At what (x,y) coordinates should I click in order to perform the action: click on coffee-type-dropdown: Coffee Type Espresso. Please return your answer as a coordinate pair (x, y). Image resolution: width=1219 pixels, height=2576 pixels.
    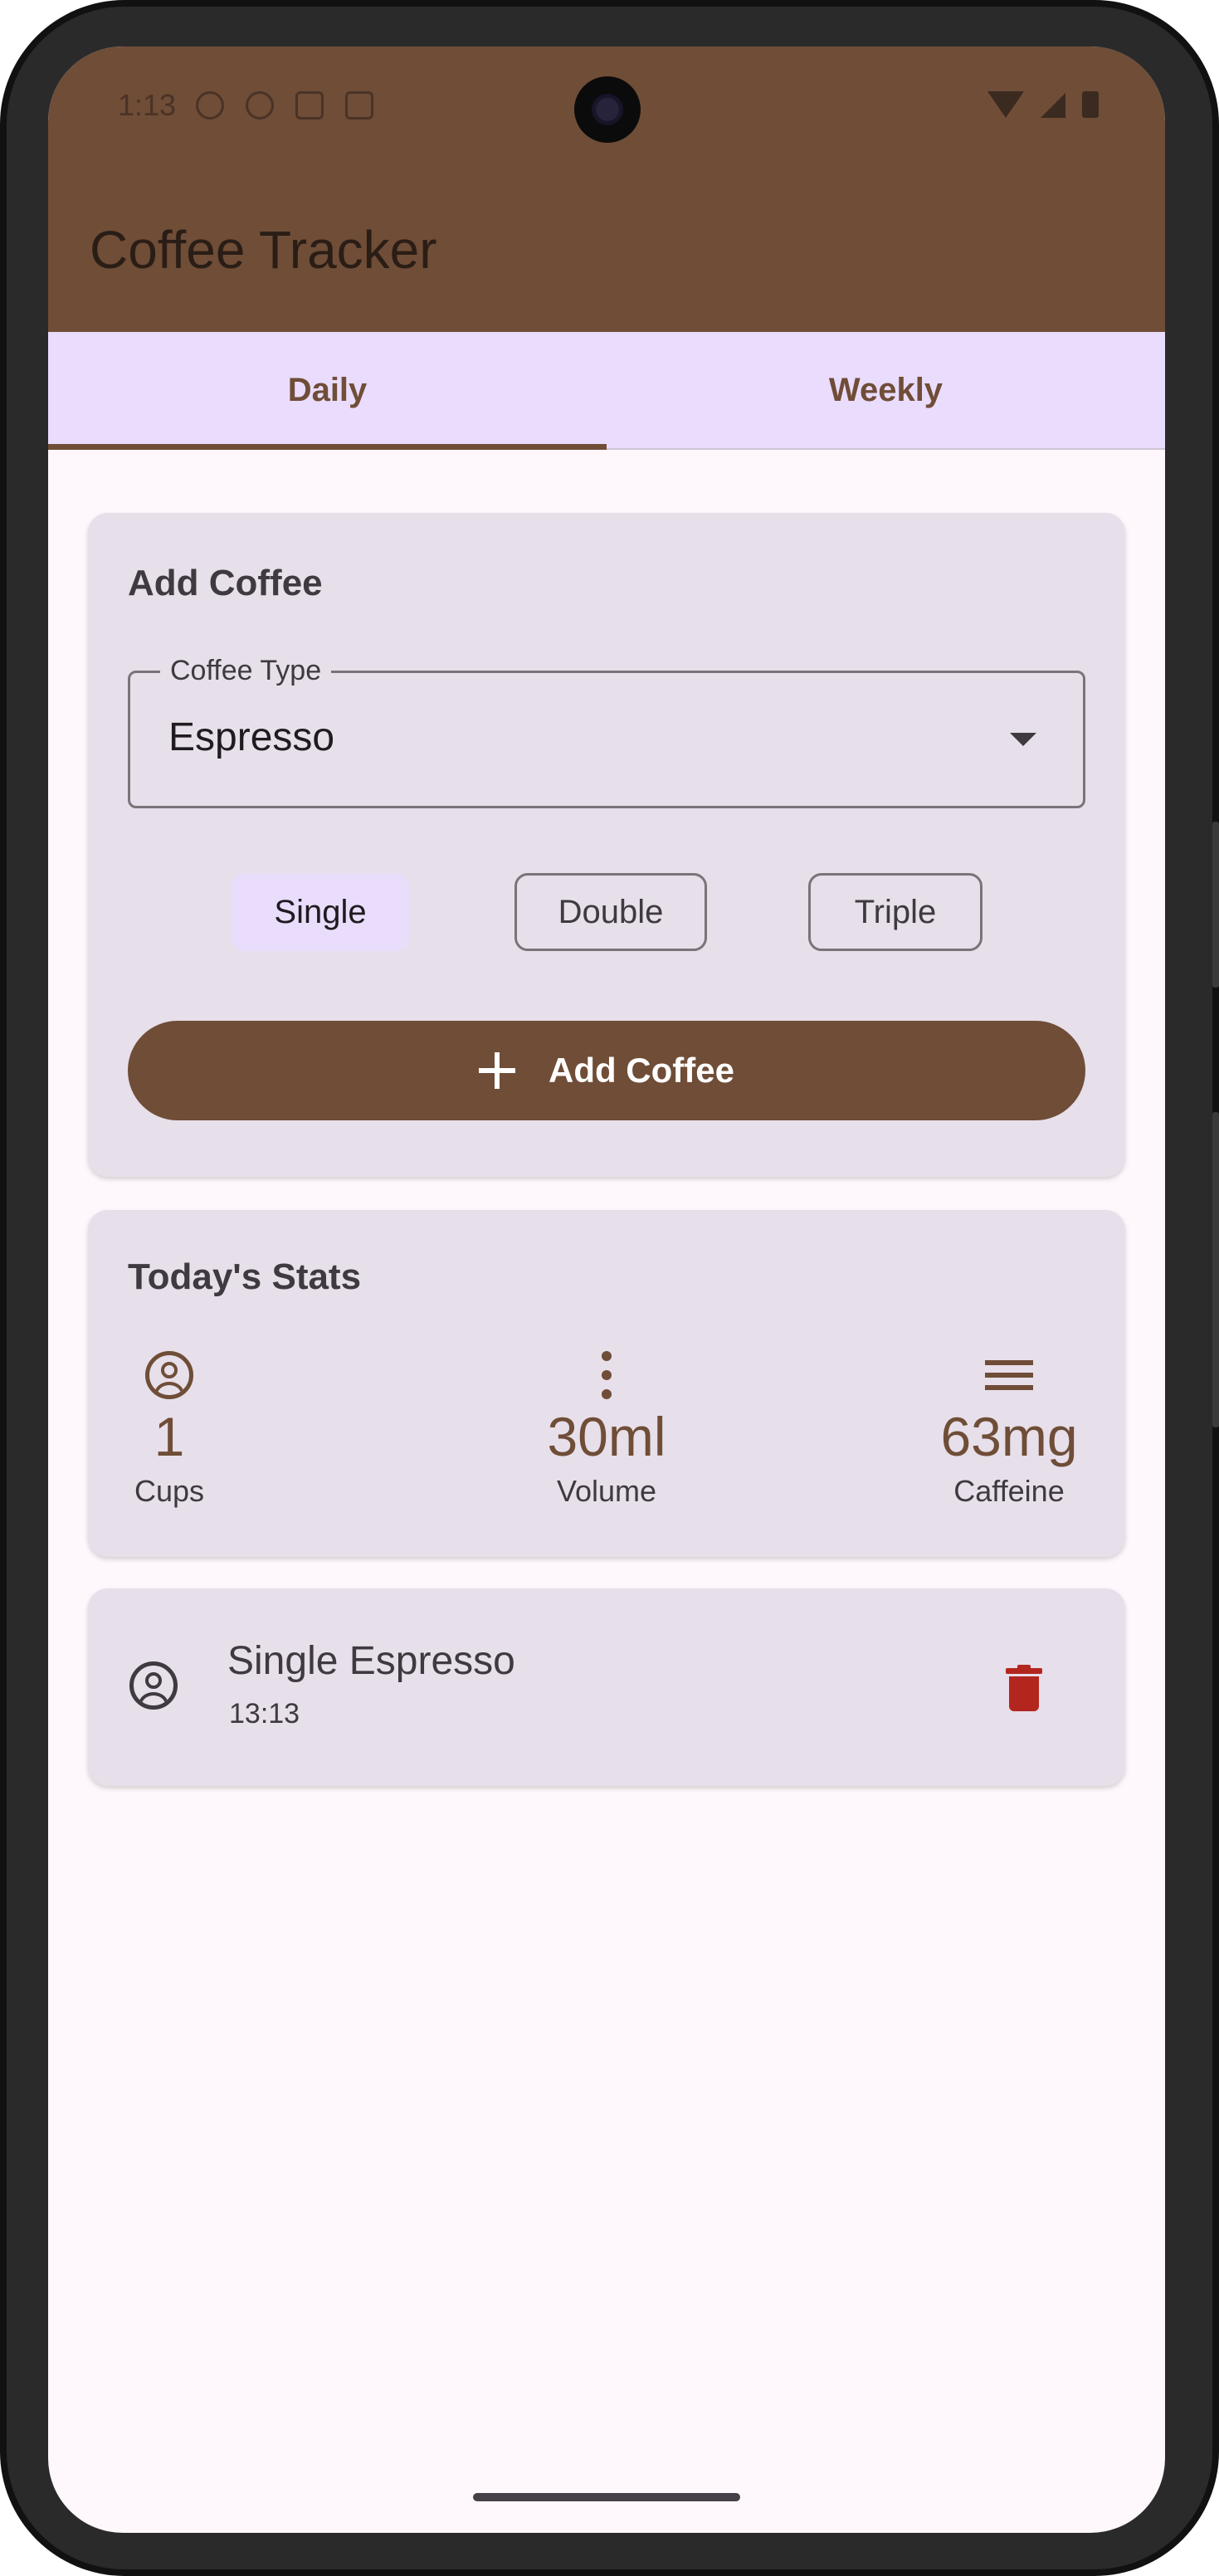
    Looking at the image, I should click on (607, 732).